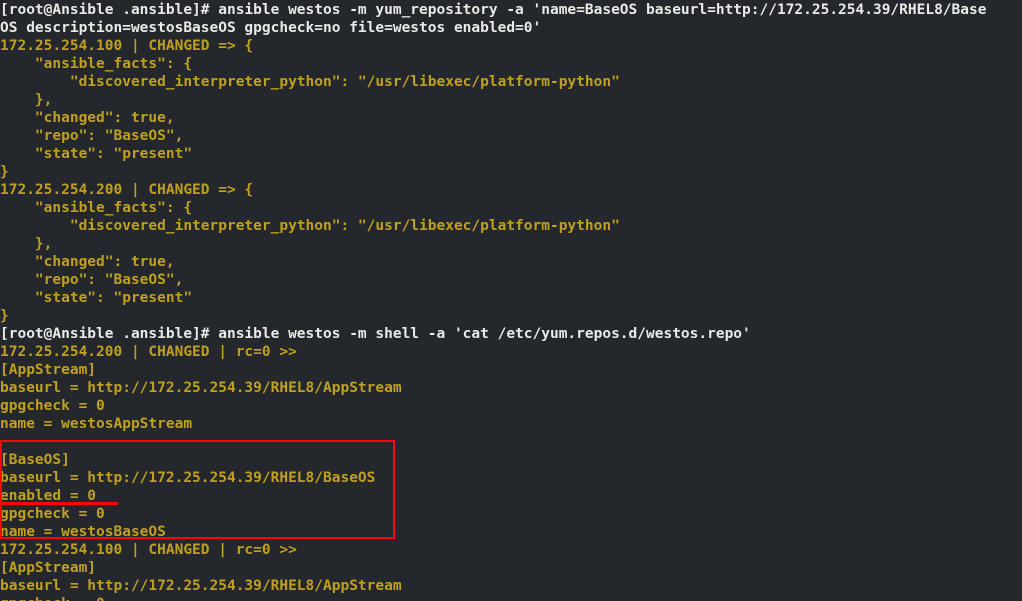  I want to click on terminal-output-line: 172.25.254.100 | CHANGED | rc=0 >>, so click(148, 550).